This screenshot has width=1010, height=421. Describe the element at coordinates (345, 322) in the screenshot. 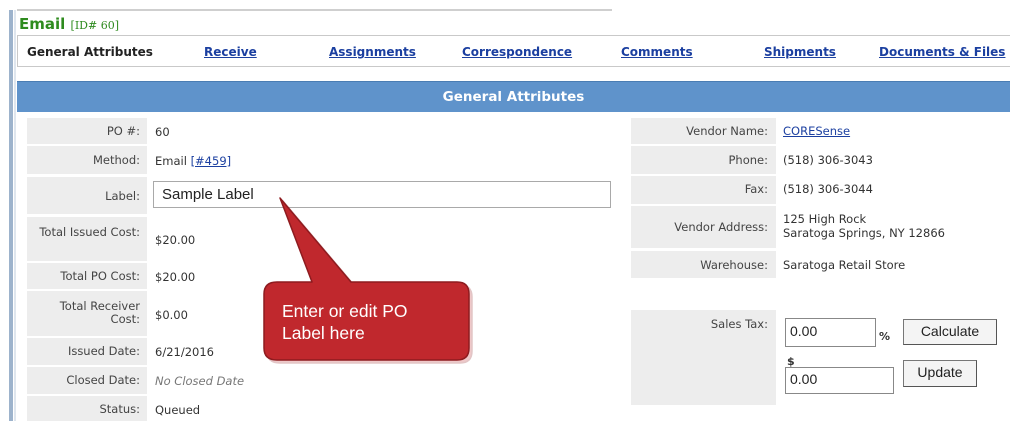

I see `callout-text: Enter or edit PO Label here` at that location.